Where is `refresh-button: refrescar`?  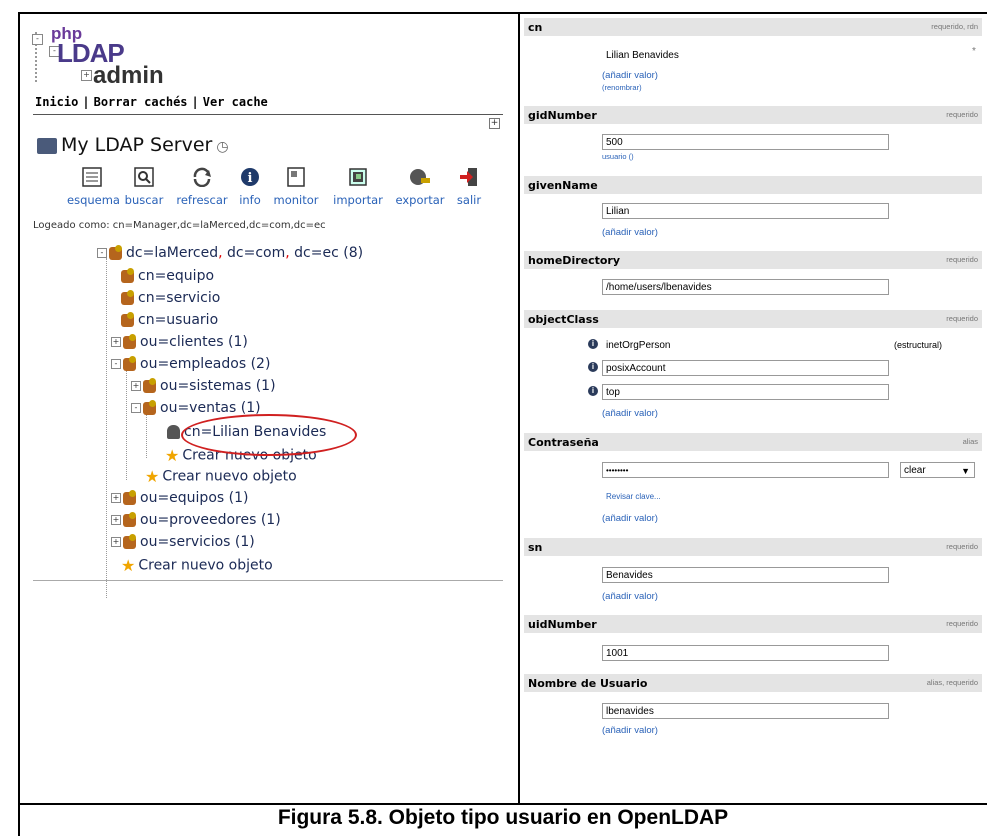 refresh-button: refrescar is located at coordinates (202, 186).